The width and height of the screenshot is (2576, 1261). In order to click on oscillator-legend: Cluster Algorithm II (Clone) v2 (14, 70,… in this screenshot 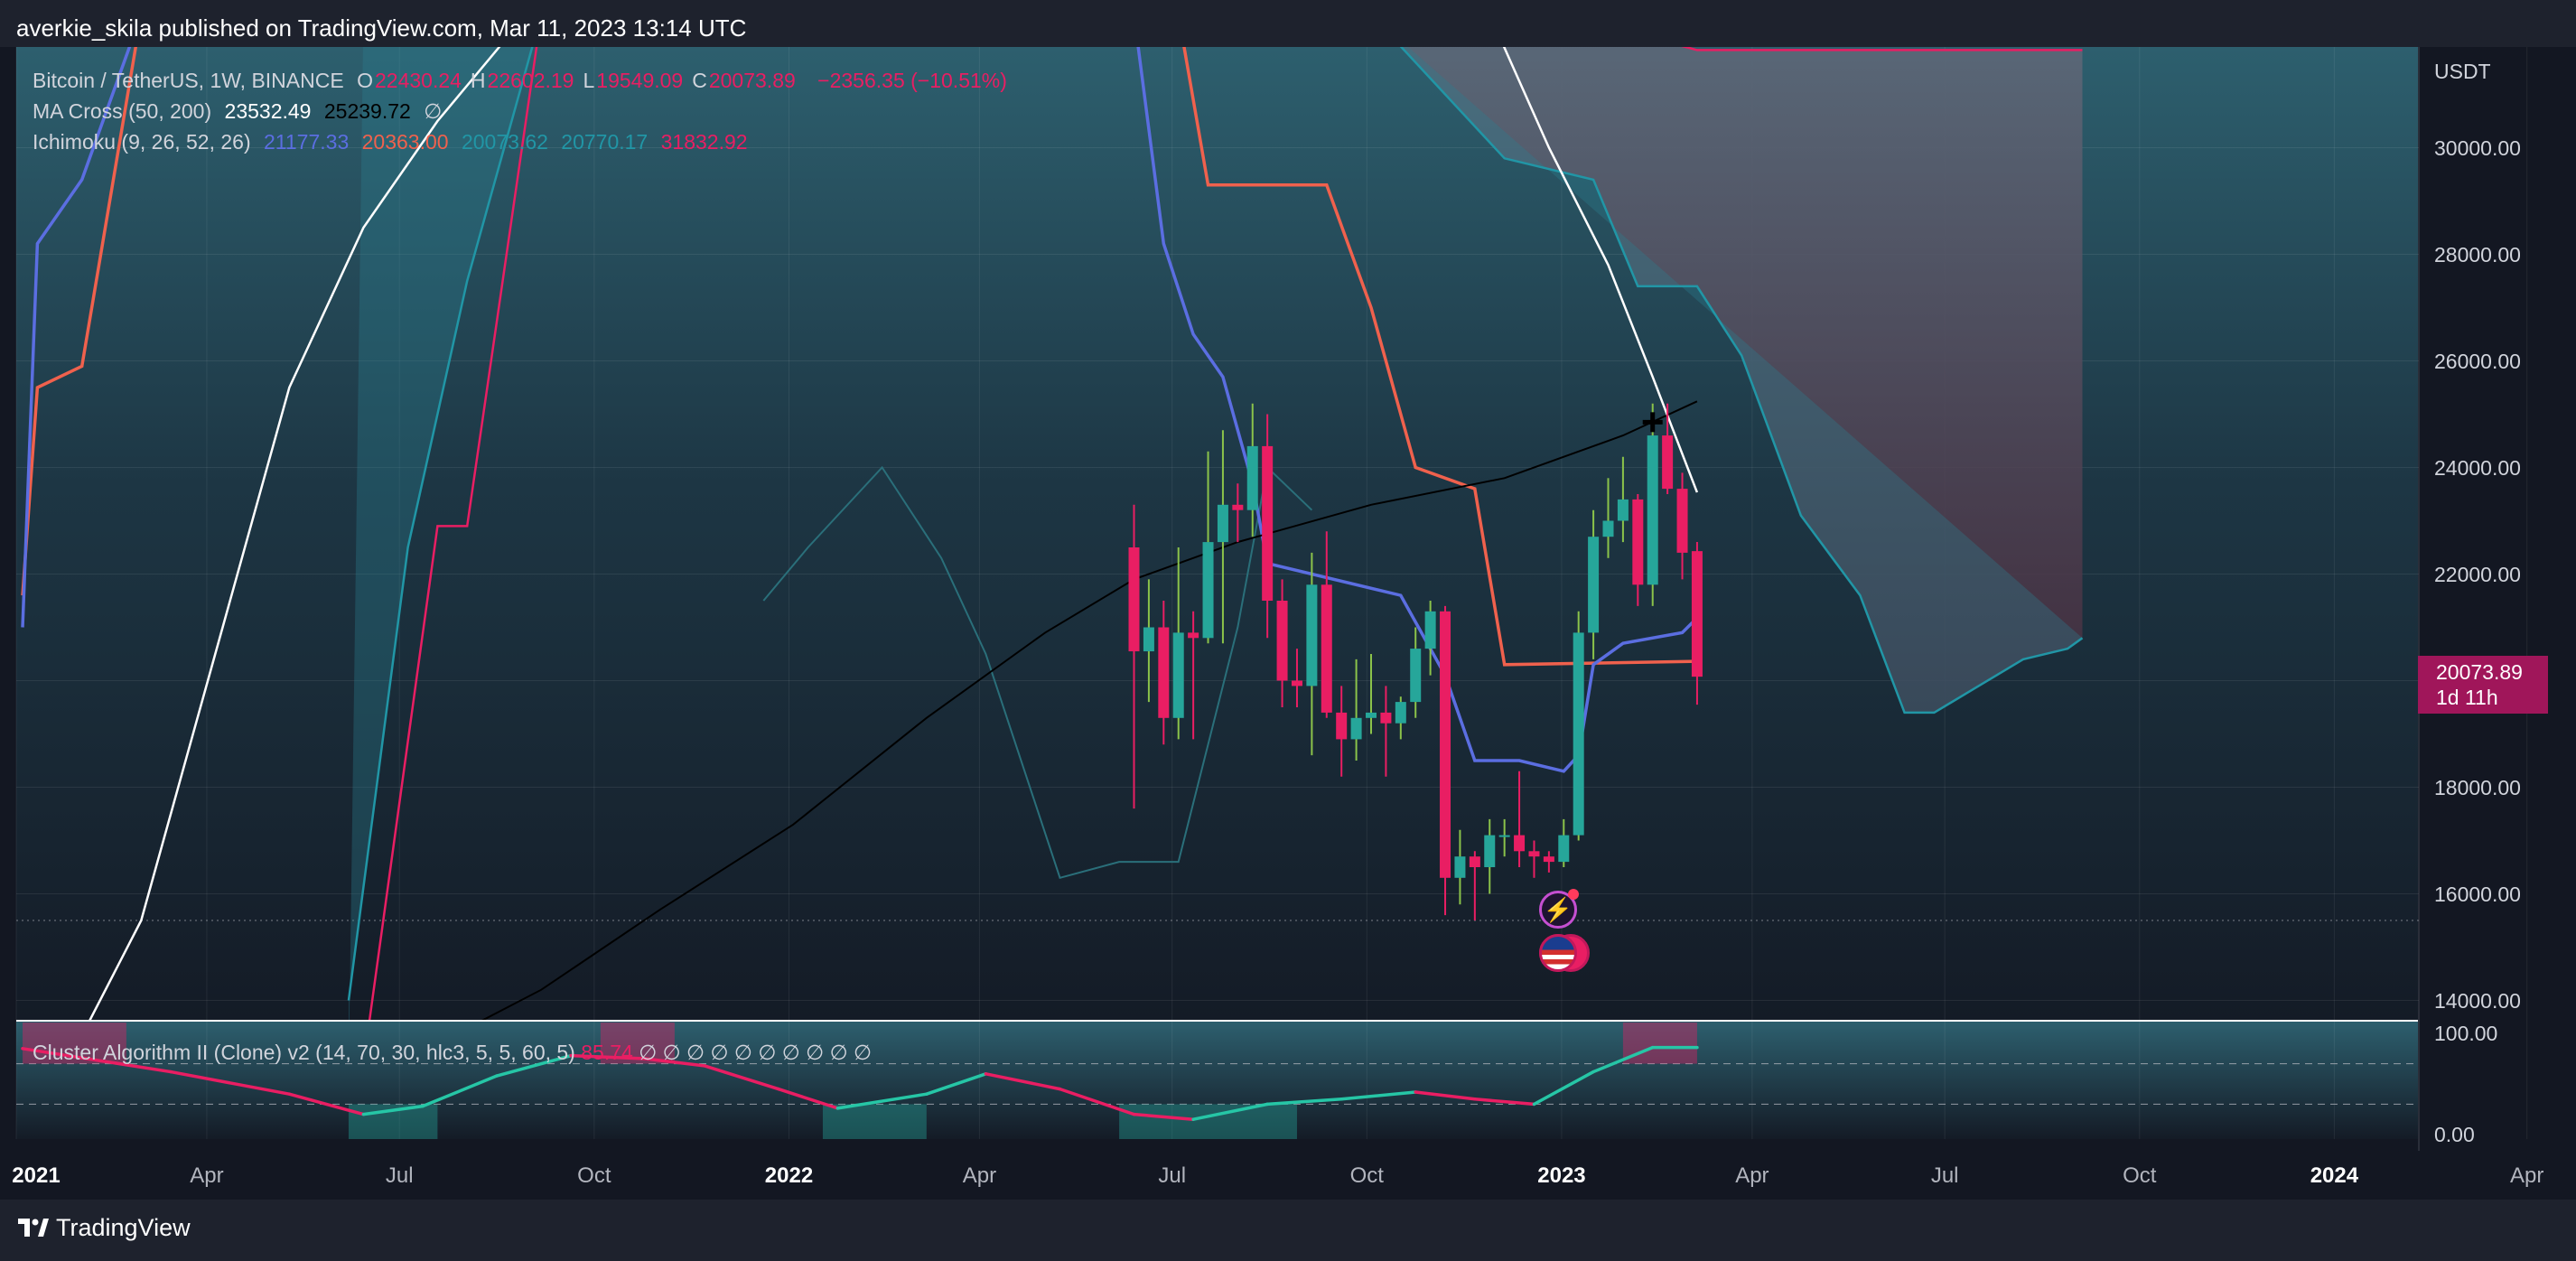, I will do `click(452, 1053)`.